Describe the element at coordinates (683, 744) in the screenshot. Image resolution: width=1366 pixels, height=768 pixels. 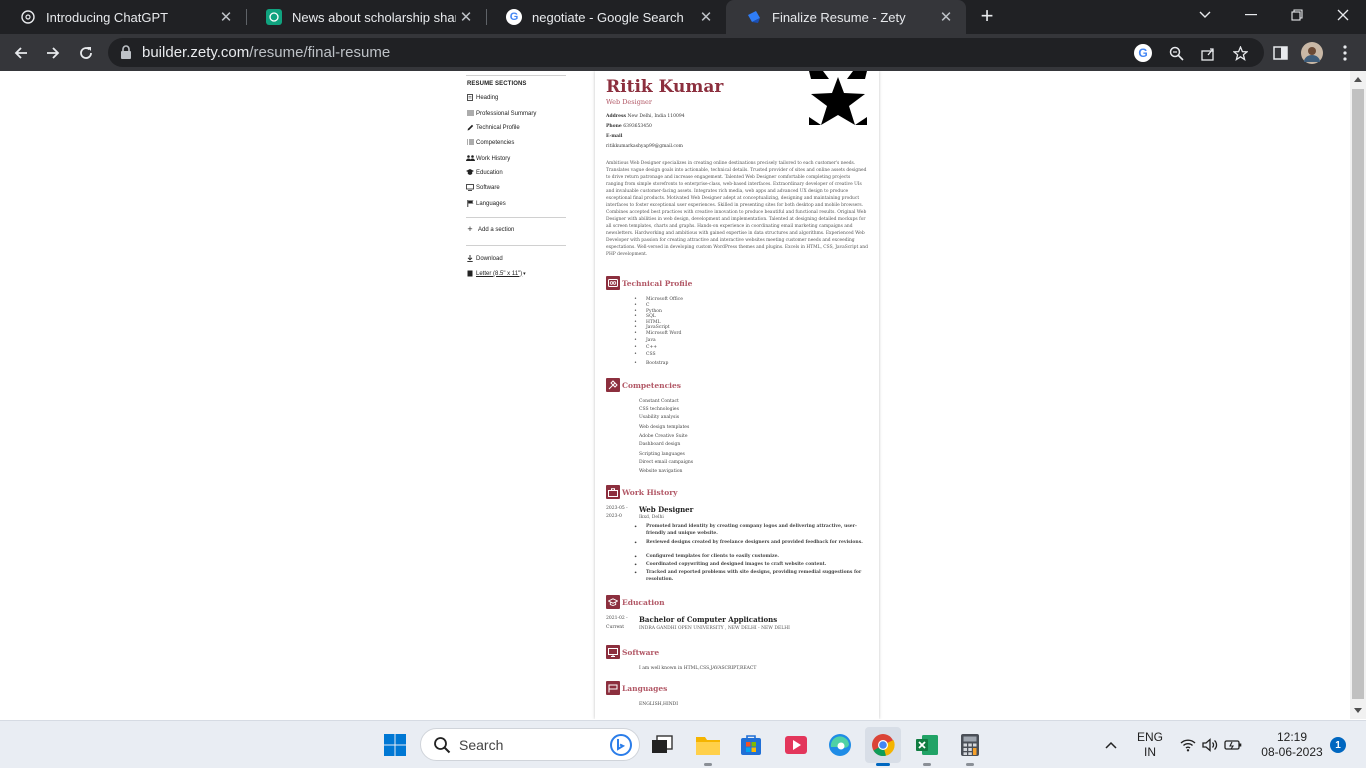
I see `windows-taskbar: Search ENG IN 12:19 08-06-2023 1` at that location.